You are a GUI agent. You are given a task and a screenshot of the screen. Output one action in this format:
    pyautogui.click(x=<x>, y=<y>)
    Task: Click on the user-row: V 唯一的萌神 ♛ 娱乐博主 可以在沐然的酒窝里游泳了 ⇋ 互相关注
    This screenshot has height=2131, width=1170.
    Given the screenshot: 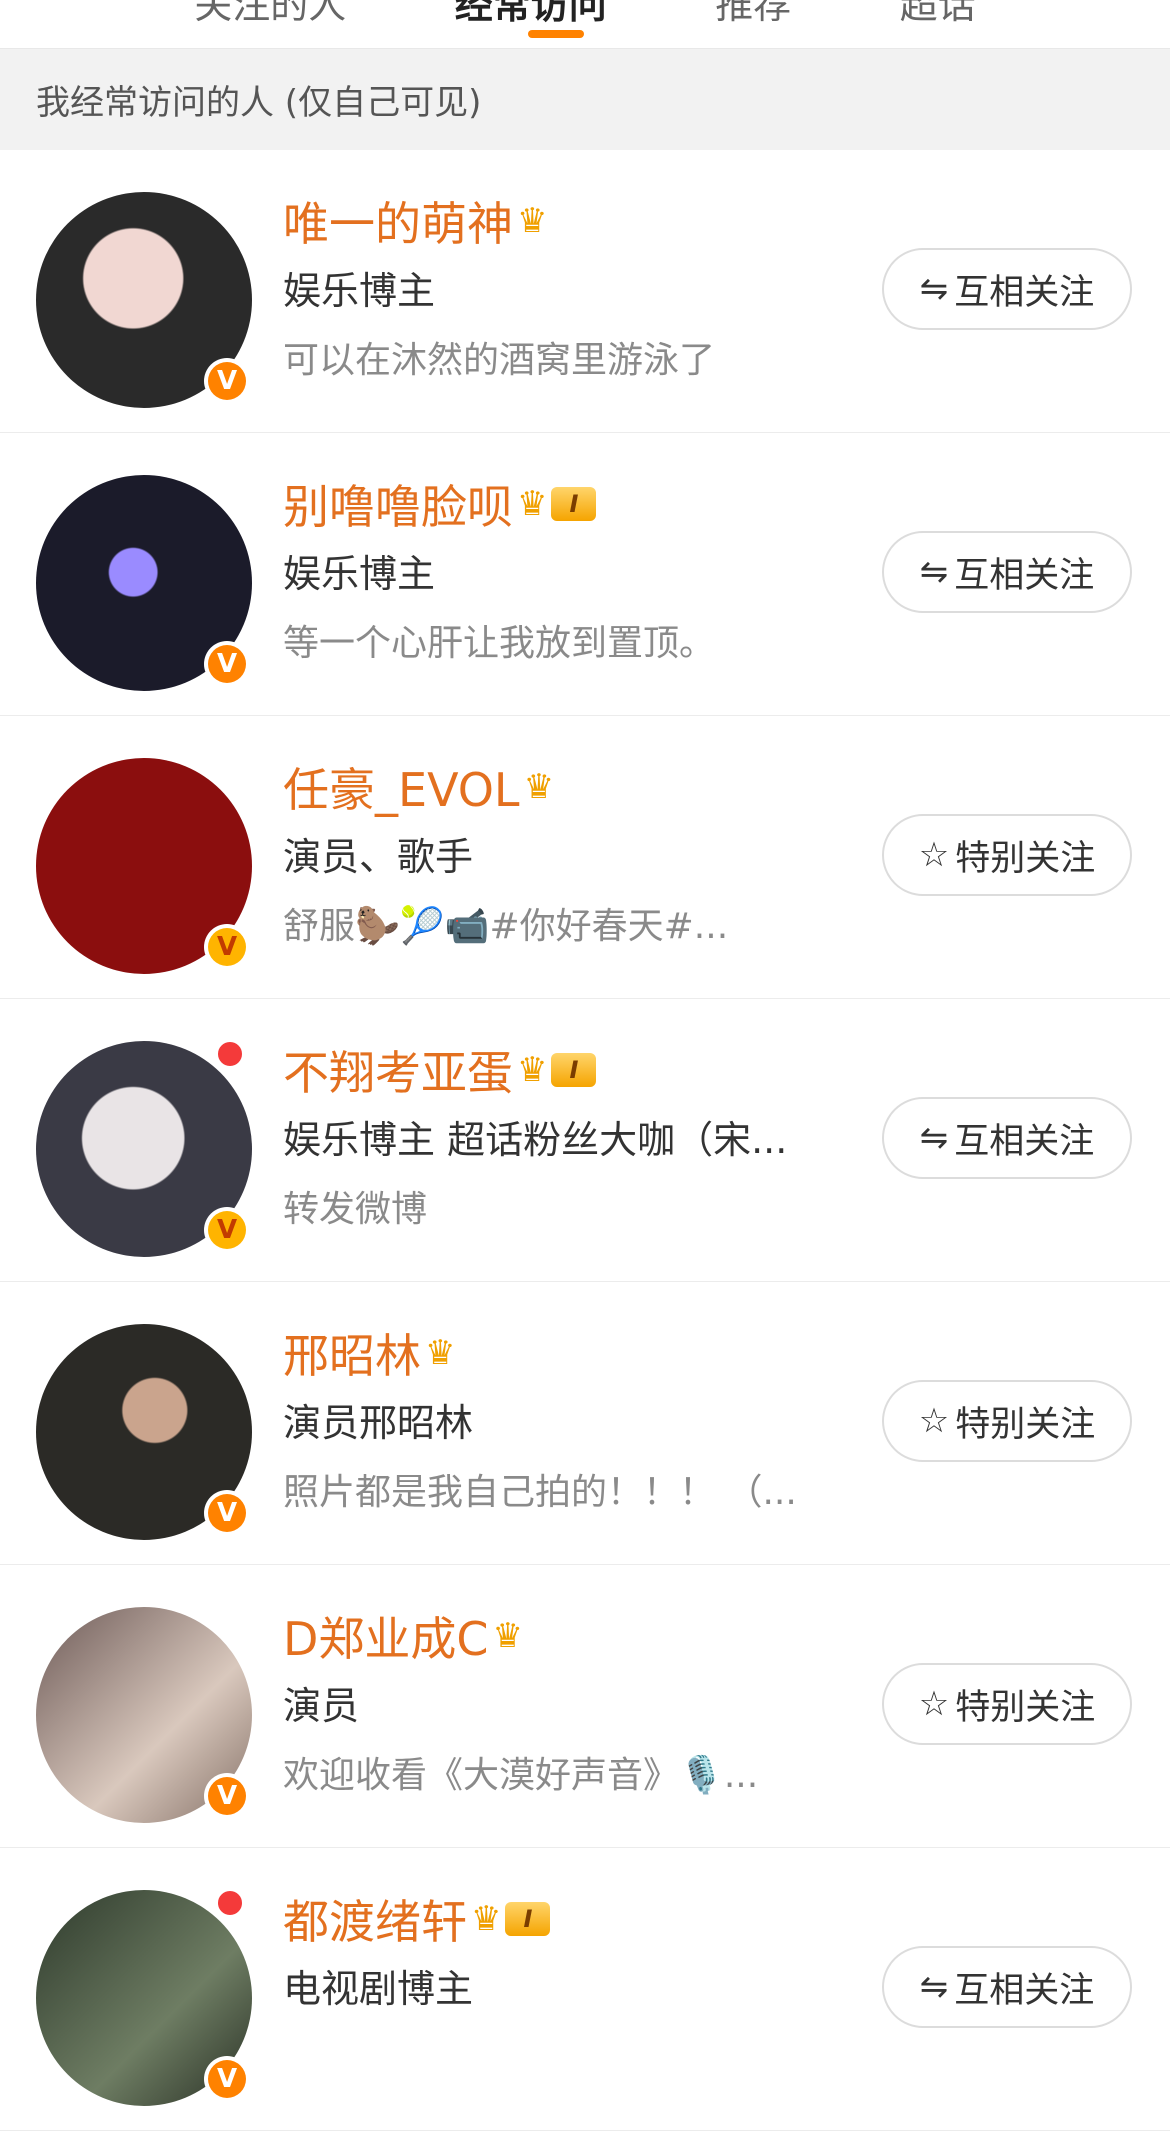 What is the action you would take?
    pyautogui.click(x=585, y=291)
    